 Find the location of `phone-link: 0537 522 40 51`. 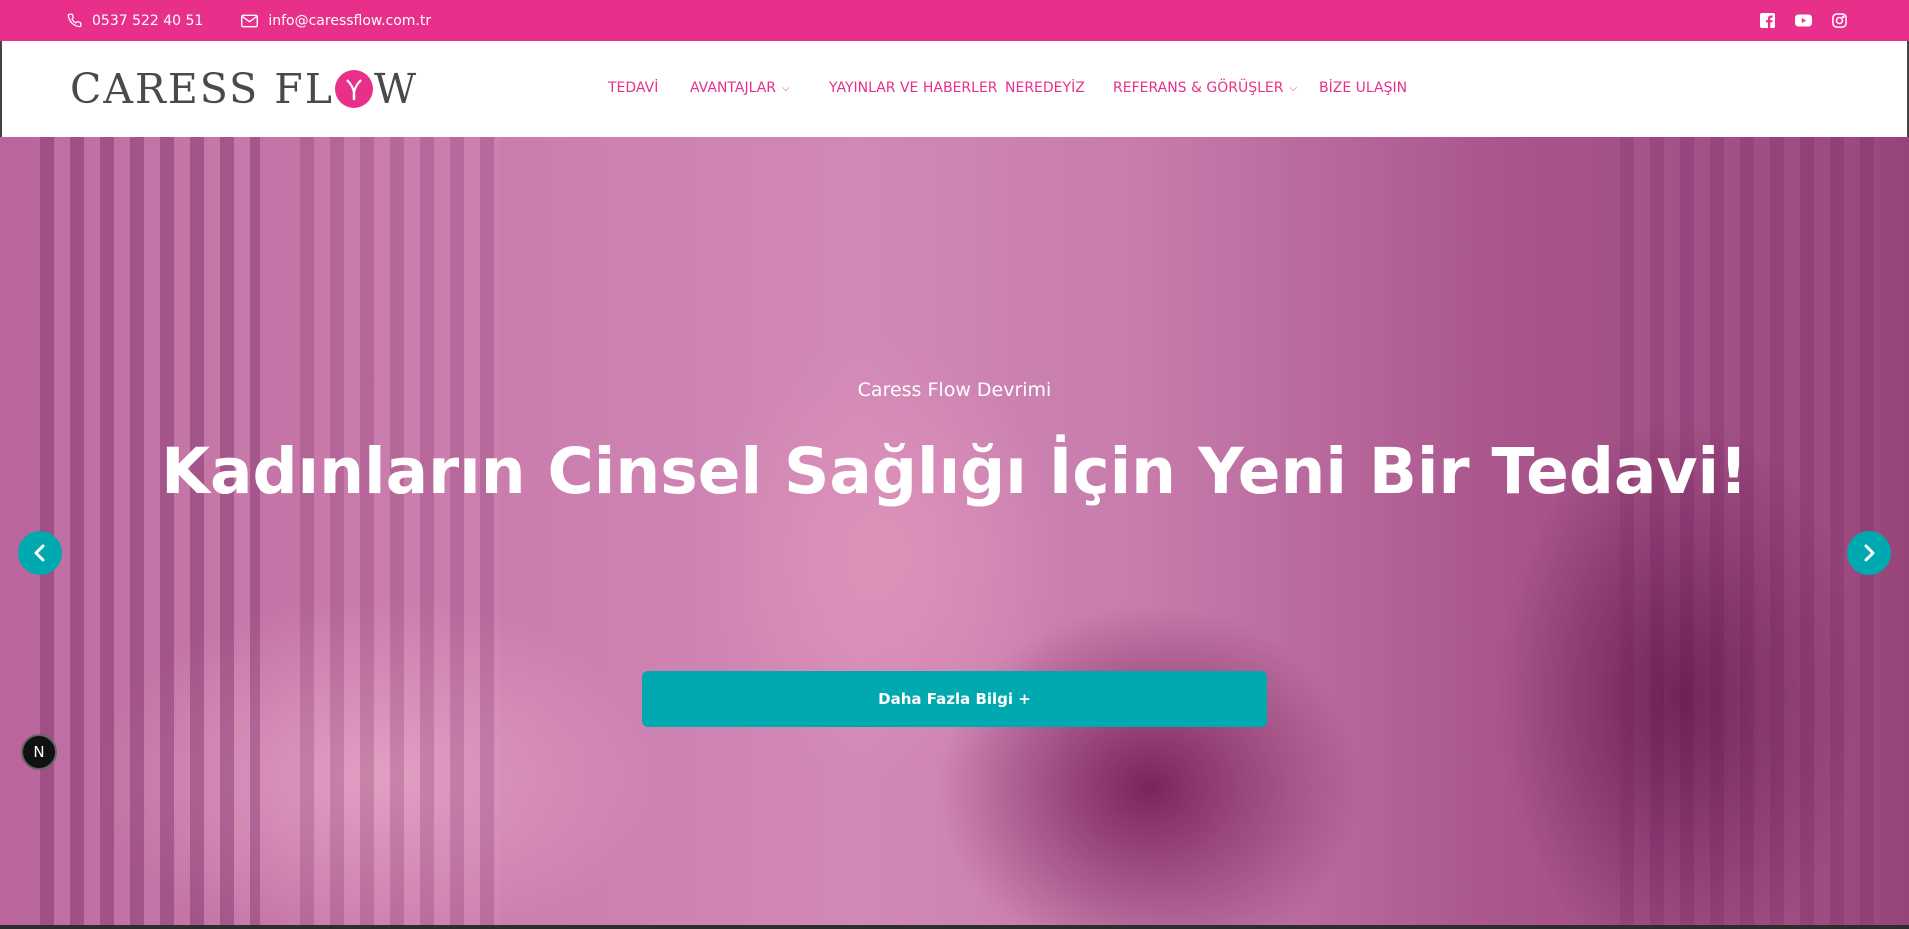

phone-link: 0537 522 40 51 is located at coordinates (135, 21).